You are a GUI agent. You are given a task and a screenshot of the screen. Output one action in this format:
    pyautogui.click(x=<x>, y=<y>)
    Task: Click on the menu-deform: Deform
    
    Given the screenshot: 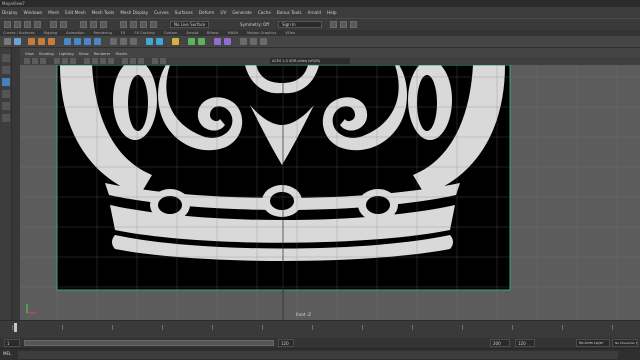 What is the action you would take?
    pyautogui.click(x=207, y=12)
    